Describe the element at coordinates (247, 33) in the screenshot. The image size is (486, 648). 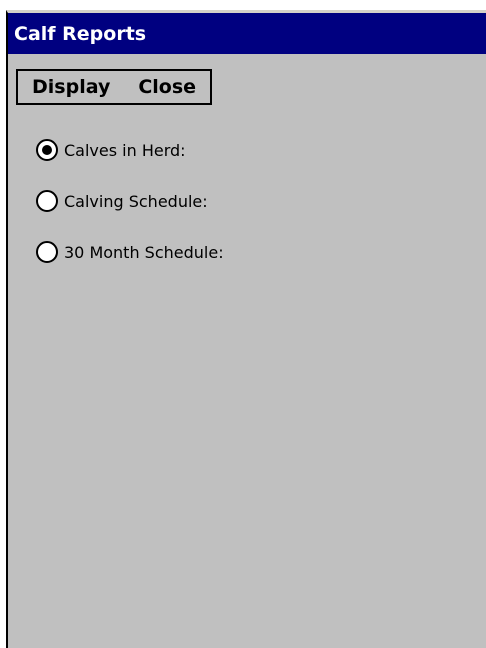
I see `title-bar: Calf Reports` at that location.